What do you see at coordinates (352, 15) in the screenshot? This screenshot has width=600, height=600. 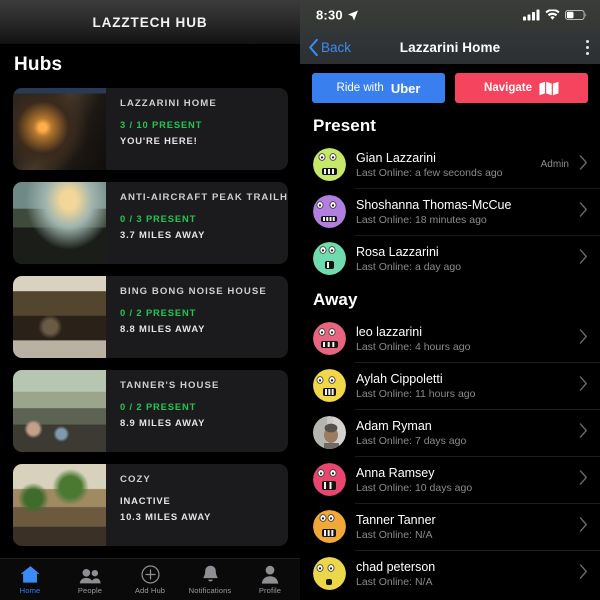 I see `location-arrow-icon` at bounding box center [352, 15].